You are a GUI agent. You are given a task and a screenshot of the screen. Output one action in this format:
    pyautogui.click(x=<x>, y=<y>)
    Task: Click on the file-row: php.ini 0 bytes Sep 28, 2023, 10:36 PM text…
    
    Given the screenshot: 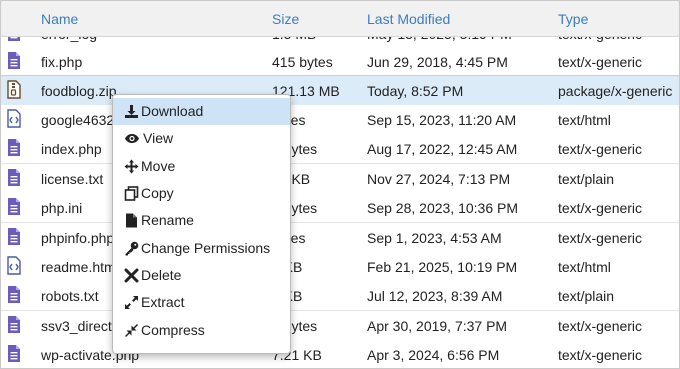 What is the action you would take?
    pyautogui.click(x=340, y=208)
    